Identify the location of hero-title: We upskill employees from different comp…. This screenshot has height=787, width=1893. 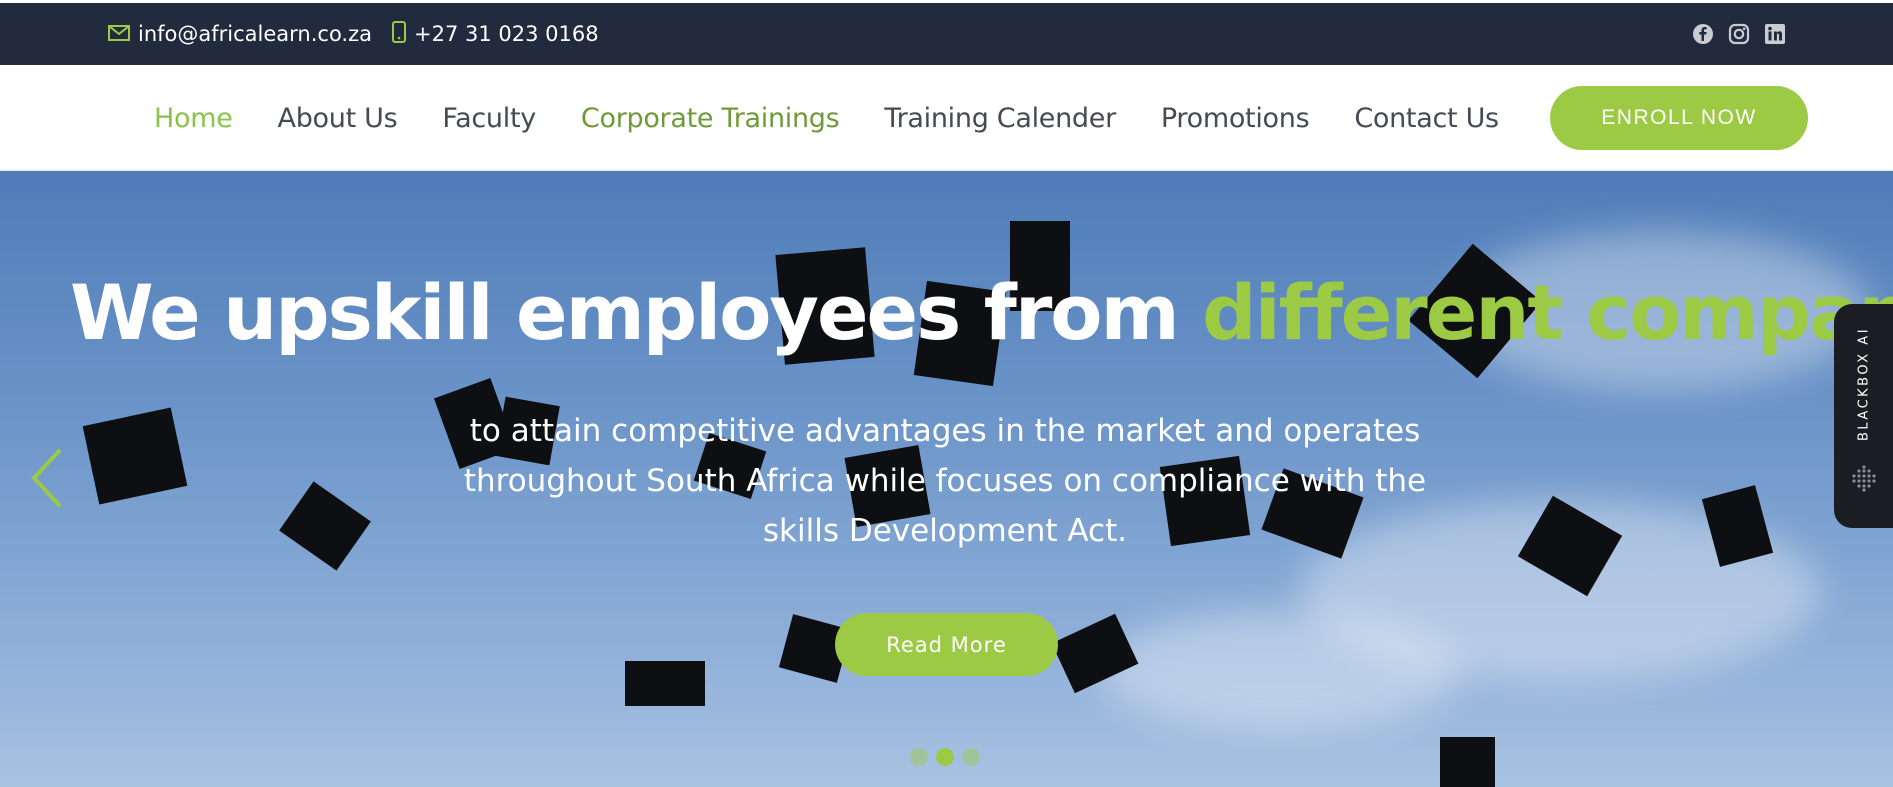
(981, 312).